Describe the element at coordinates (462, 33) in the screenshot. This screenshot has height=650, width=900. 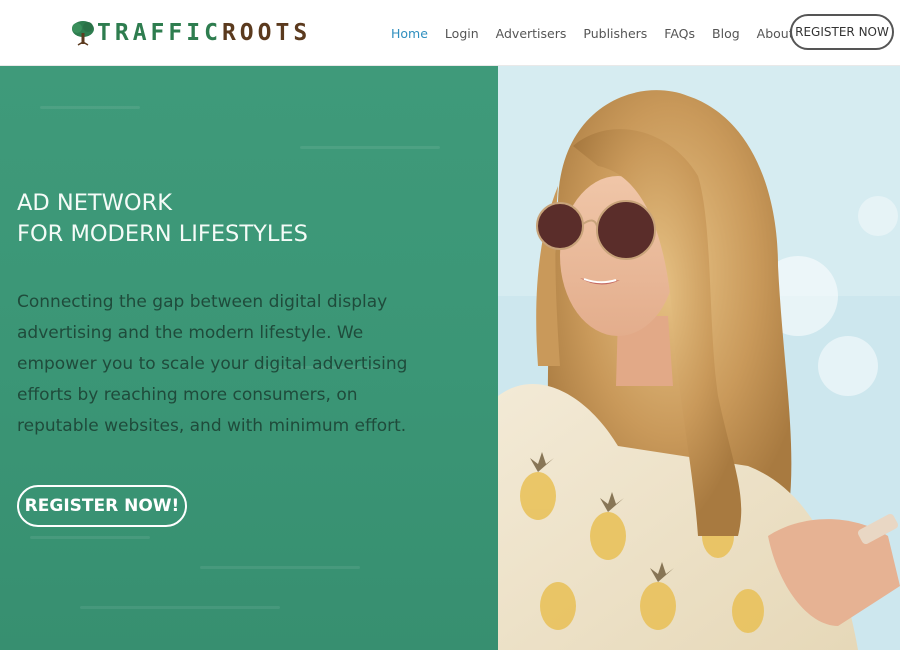
I see `nav-login: Login` at that location.